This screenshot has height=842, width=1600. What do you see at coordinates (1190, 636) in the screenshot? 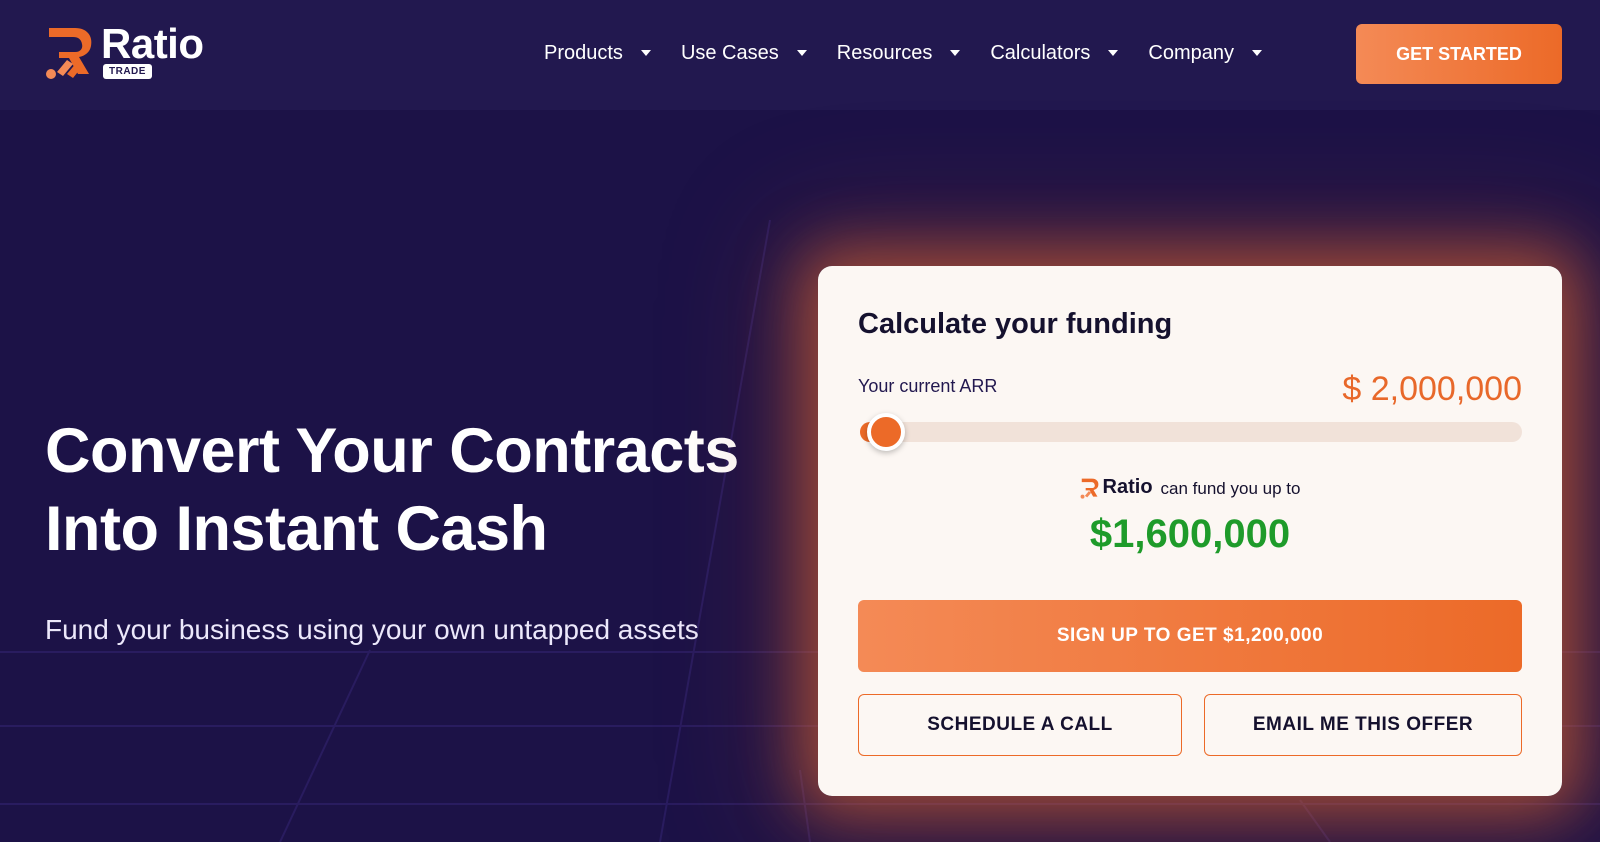
I see `signup-button: SIGN UP TO GET $1,200,000` at bounding box center [1190, 636].